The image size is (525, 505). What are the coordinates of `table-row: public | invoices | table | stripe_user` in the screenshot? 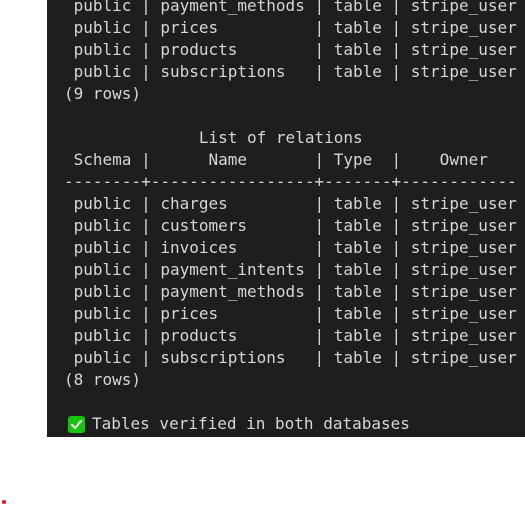 It's located at (290, 247).